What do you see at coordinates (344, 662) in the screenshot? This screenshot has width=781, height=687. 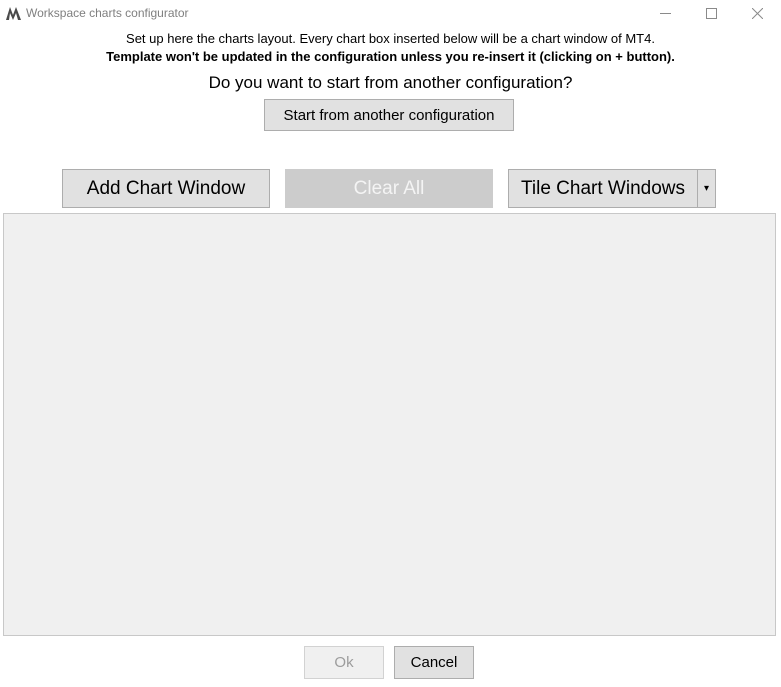 I see `ok-button: Ok` at bounding box center [344, 662].